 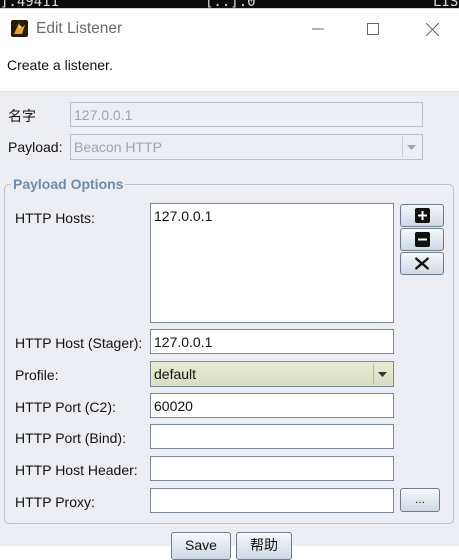 I want to click on http-host-header-input, so click(x=272, y=468).